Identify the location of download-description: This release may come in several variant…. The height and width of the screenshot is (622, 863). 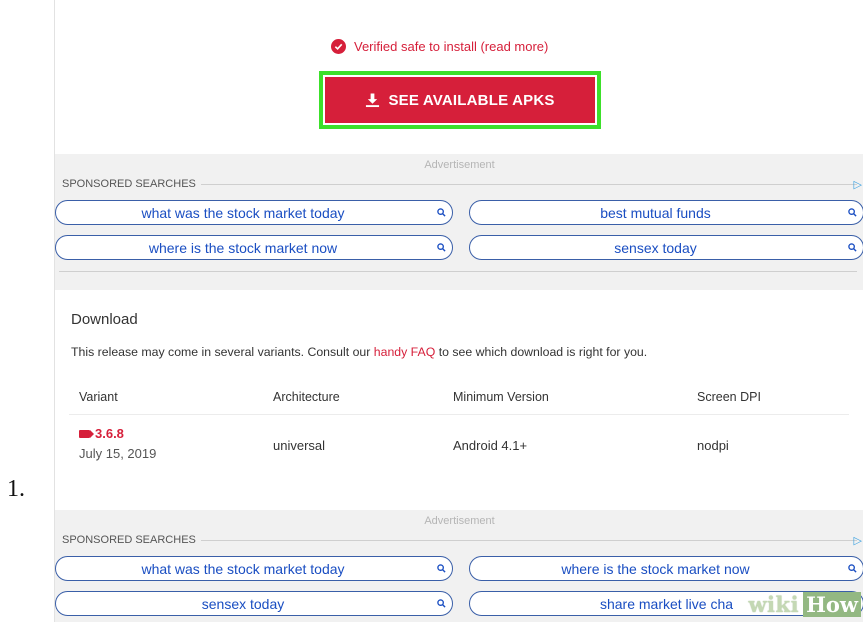
(359, 352).